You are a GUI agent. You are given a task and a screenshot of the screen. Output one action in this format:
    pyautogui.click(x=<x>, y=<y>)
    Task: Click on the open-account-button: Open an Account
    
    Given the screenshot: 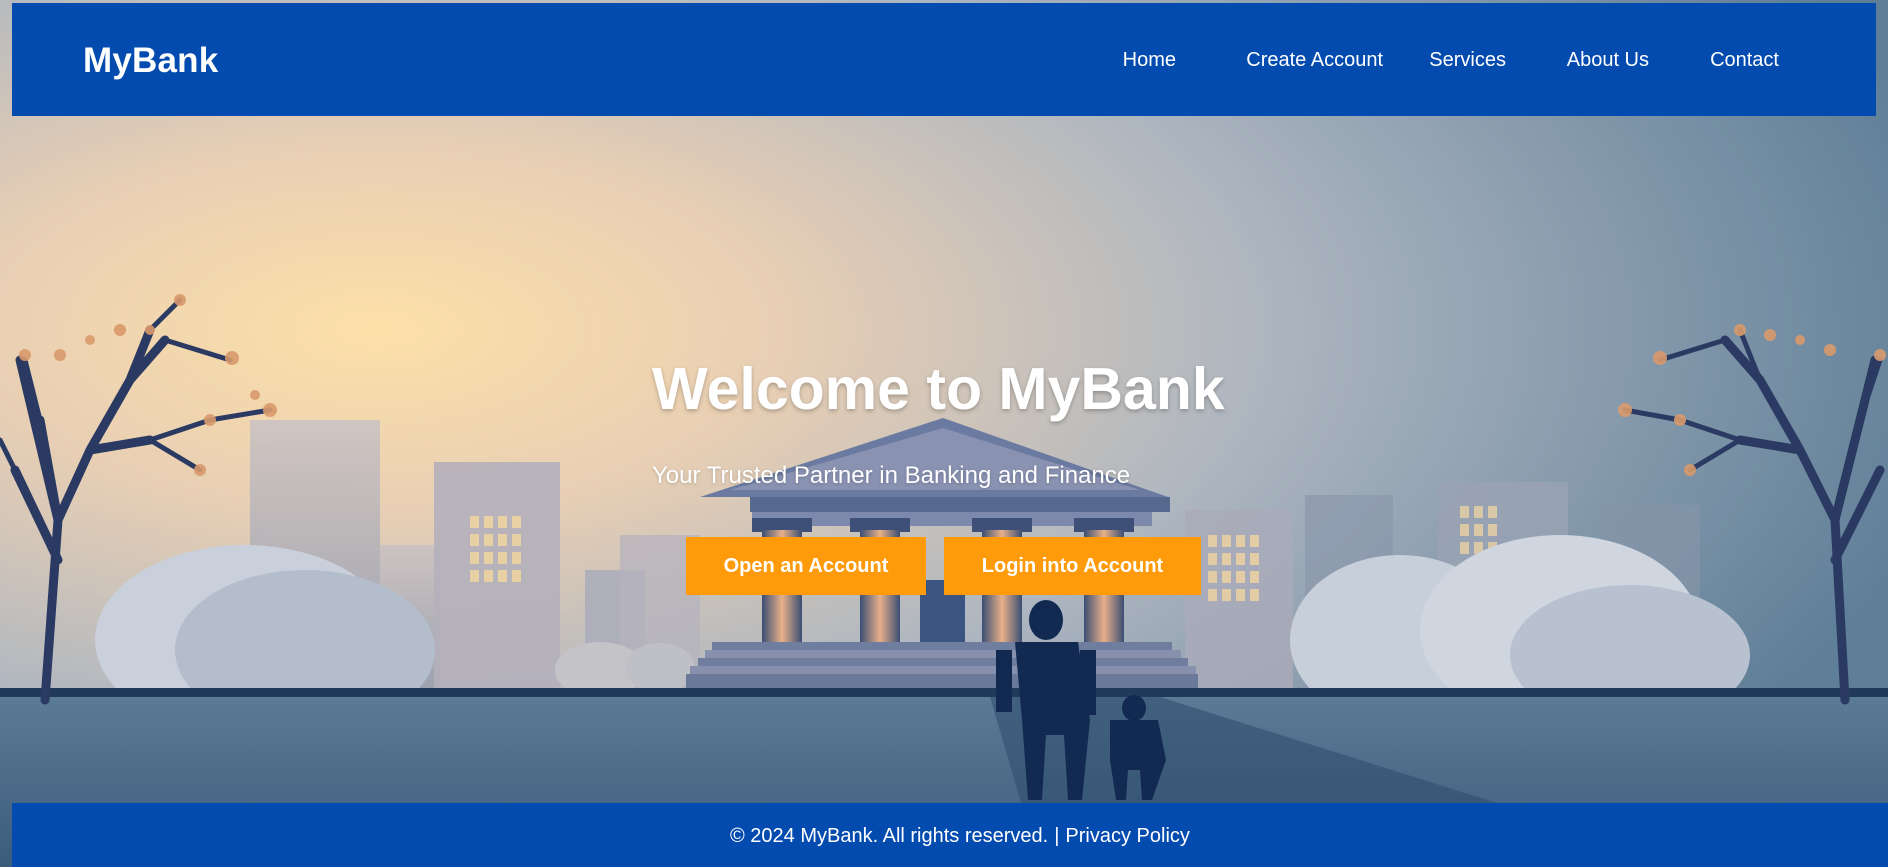 What is the action you would take?
    pyautogui.click(x=806, y=566)
    